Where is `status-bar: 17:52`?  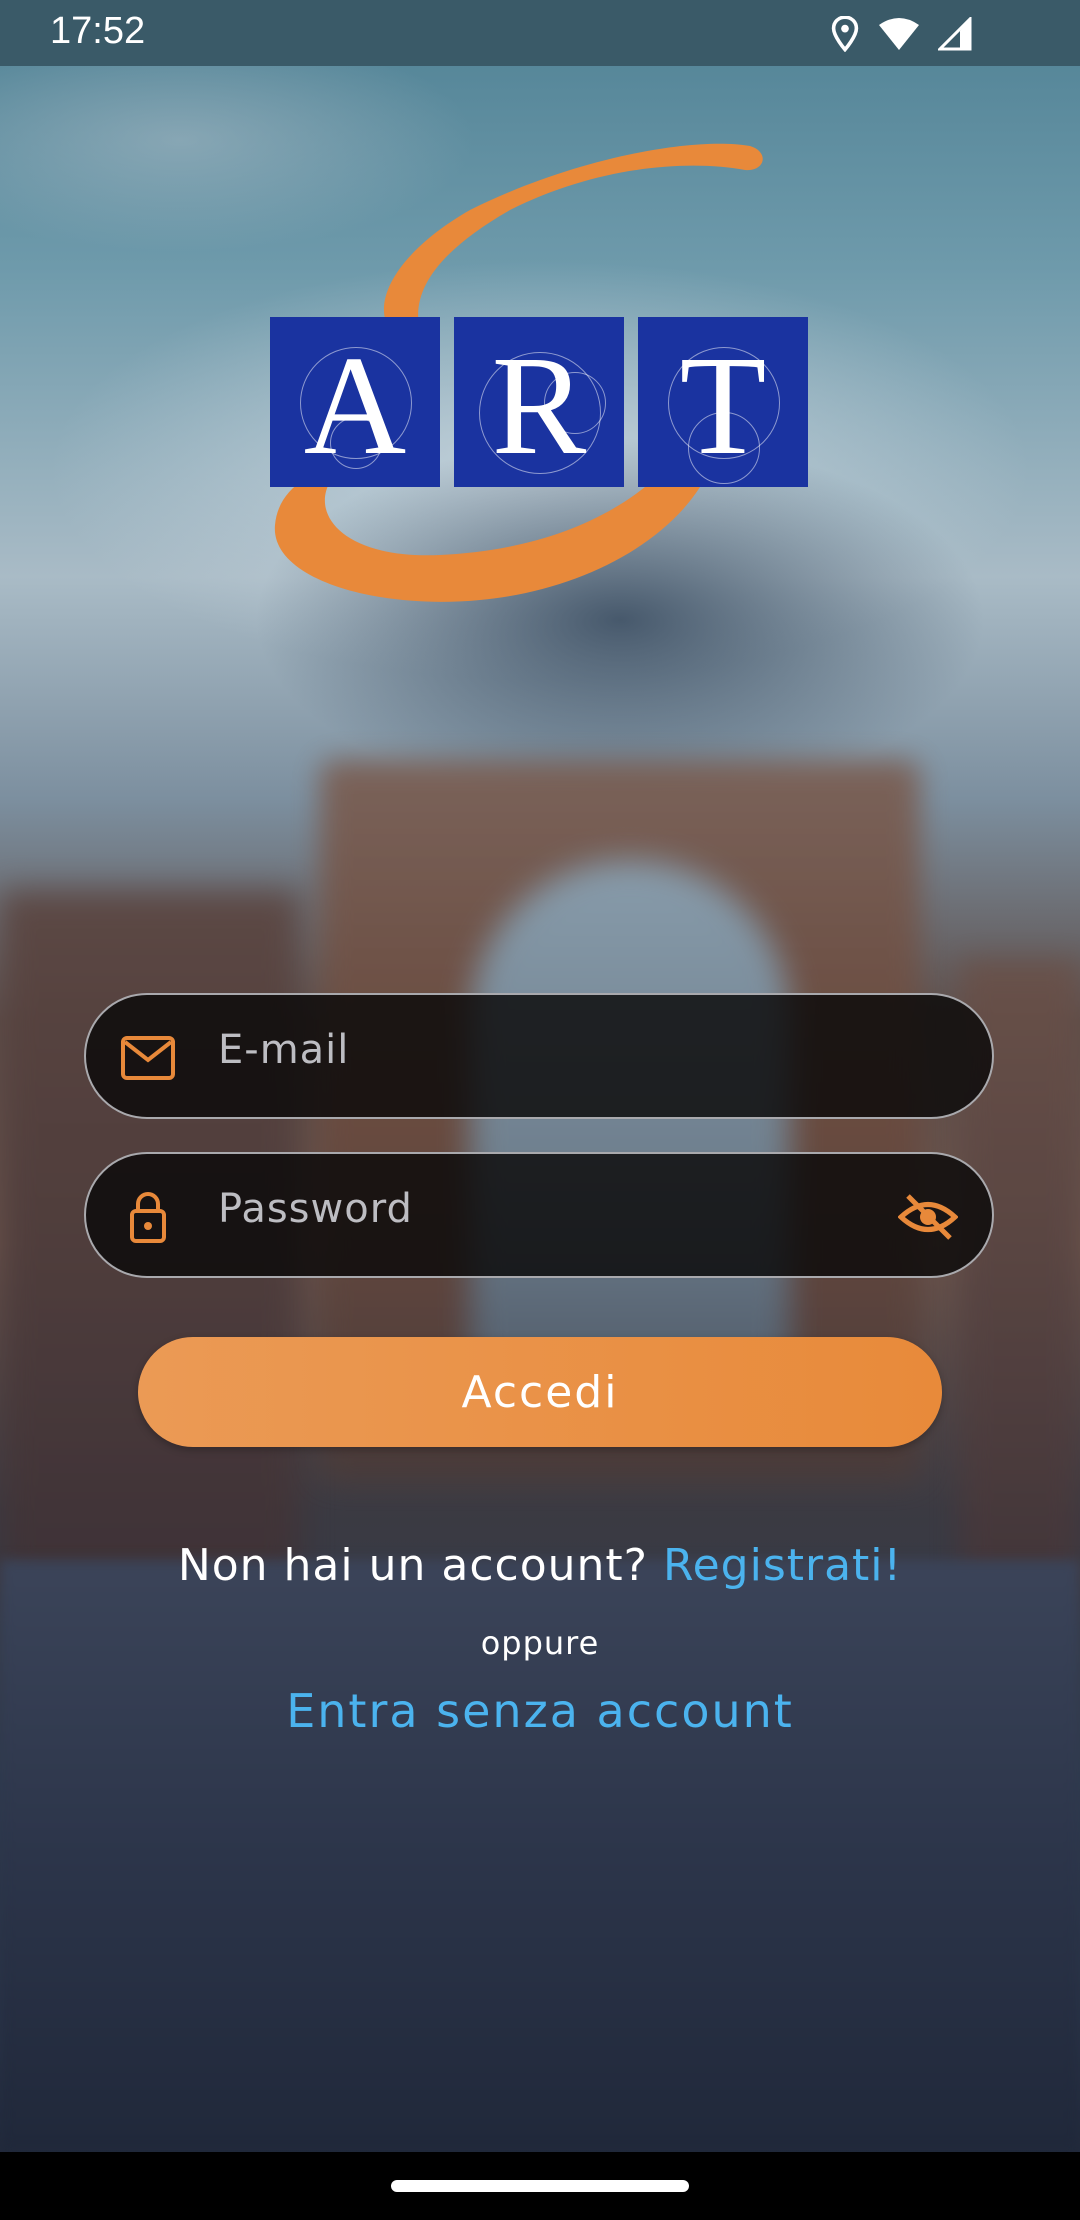
status-bar: 17:52 is located at coordinates (540, 33).